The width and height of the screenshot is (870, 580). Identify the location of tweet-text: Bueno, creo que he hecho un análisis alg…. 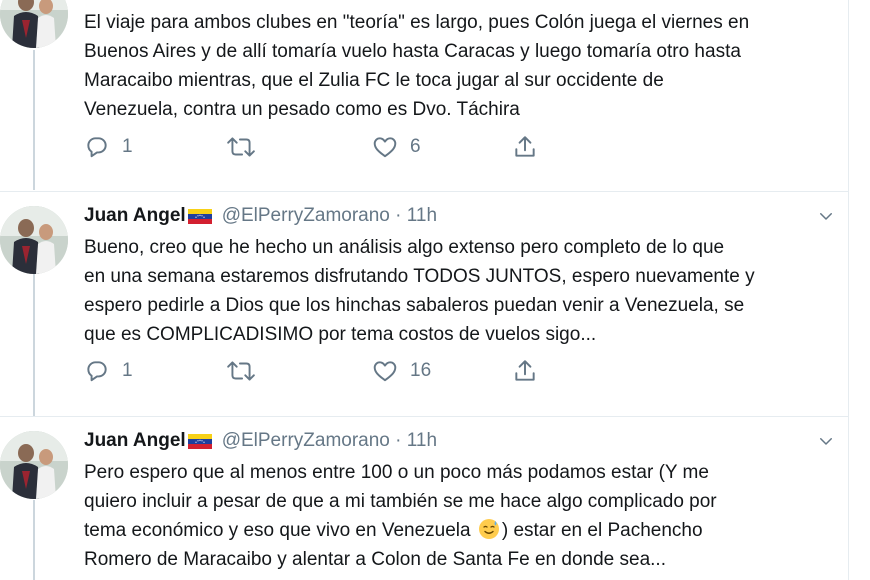
(419, 291).